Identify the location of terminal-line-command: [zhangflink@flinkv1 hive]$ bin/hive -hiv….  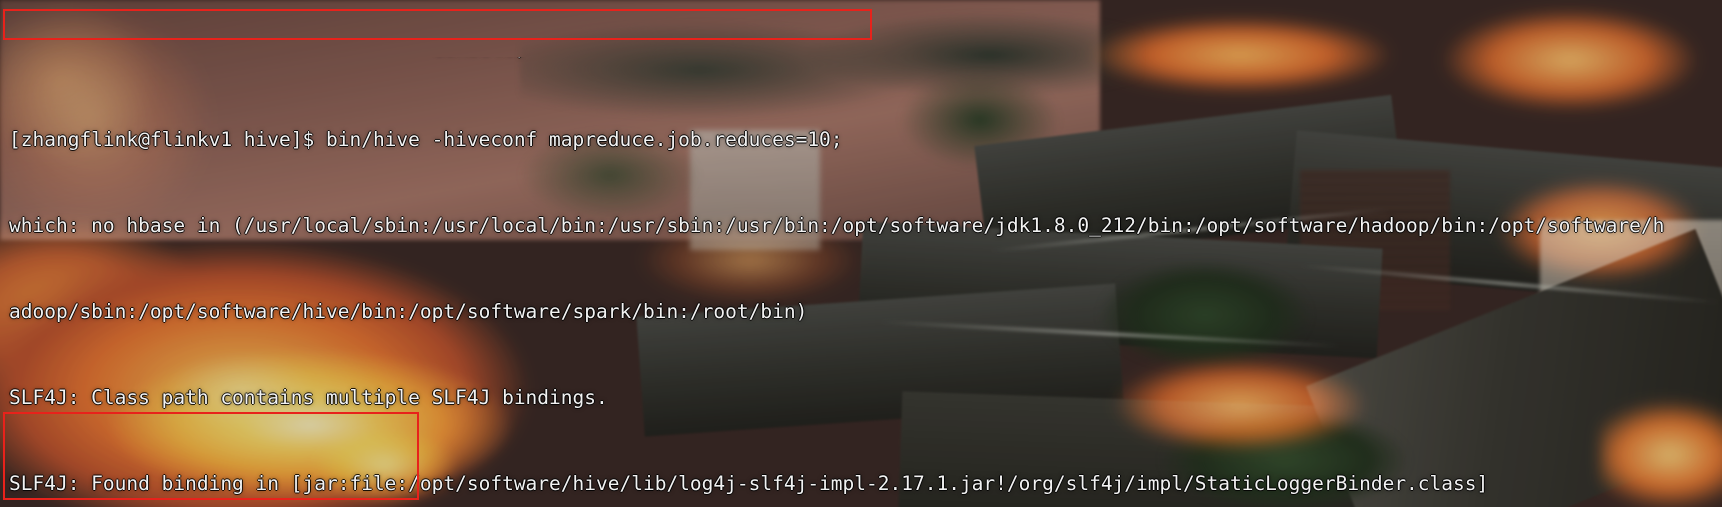
(861, 140).